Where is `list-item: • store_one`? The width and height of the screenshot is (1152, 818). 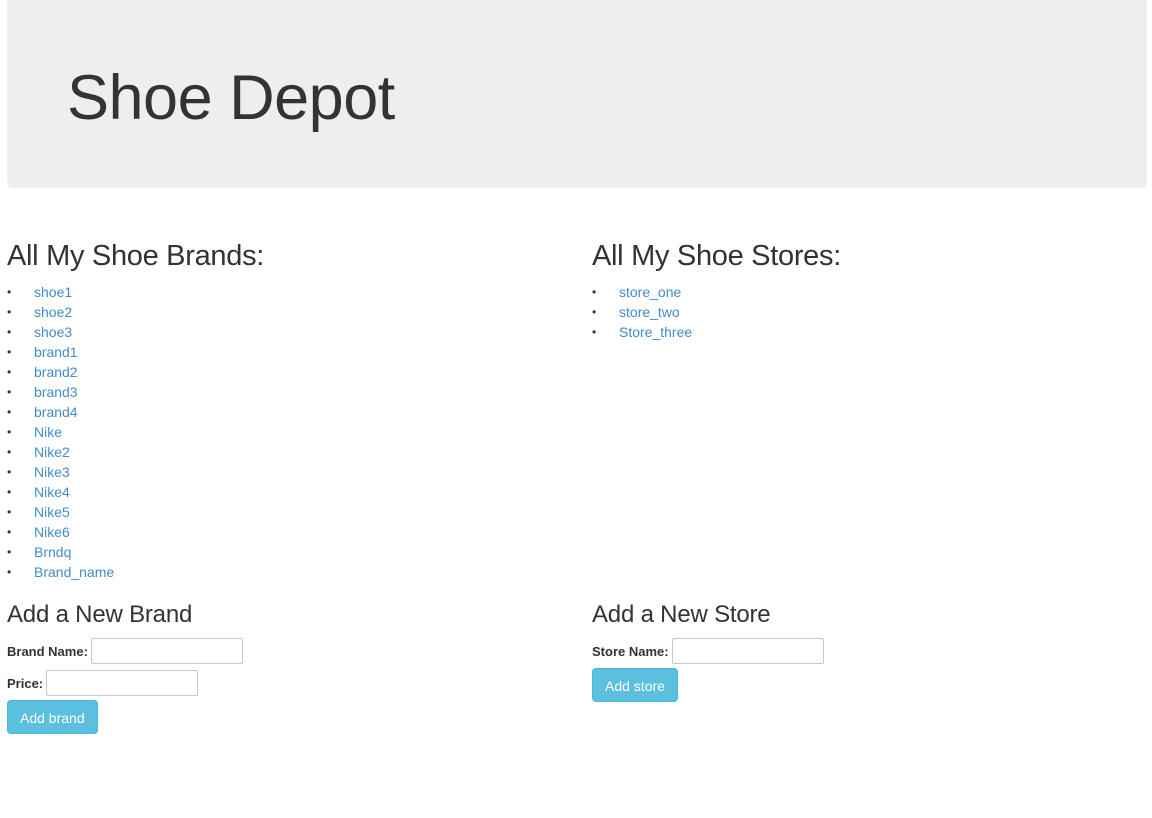 list-item: • store_one is located at coordinates (872, 292).